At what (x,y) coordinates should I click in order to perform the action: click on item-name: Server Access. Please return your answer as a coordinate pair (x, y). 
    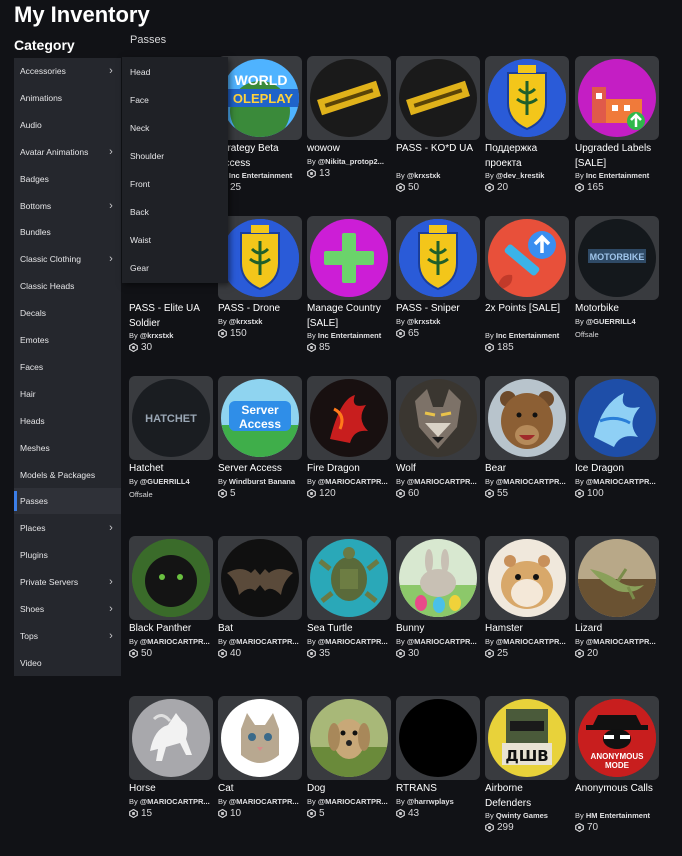
    Looking at the image, I should click on (261, 468).